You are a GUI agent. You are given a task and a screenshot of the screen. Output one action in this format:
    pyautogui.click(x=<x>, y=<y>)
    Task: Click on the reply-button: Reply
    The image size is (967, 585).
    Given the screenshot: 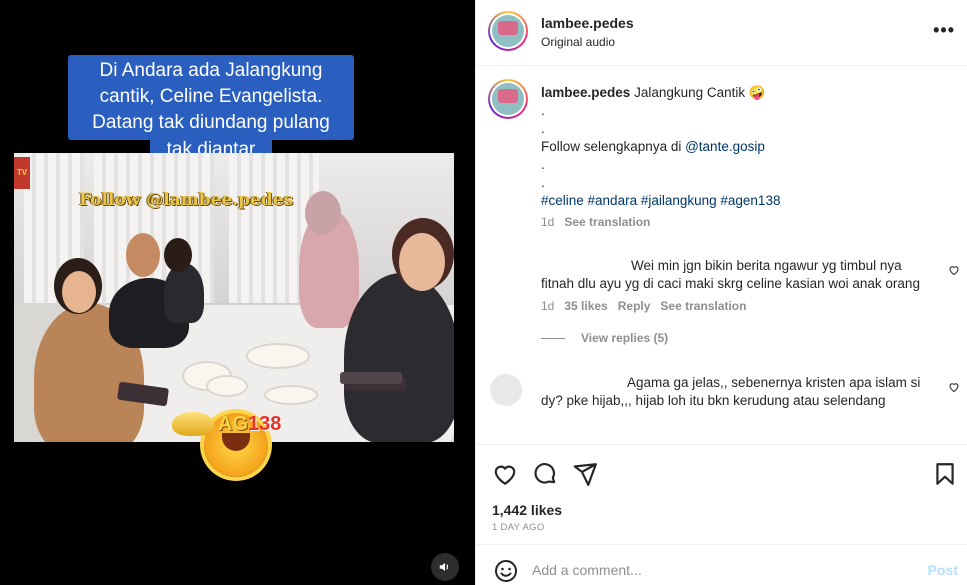 What is the action you would take?
    pyautogui.click(x=634, y=306)
    